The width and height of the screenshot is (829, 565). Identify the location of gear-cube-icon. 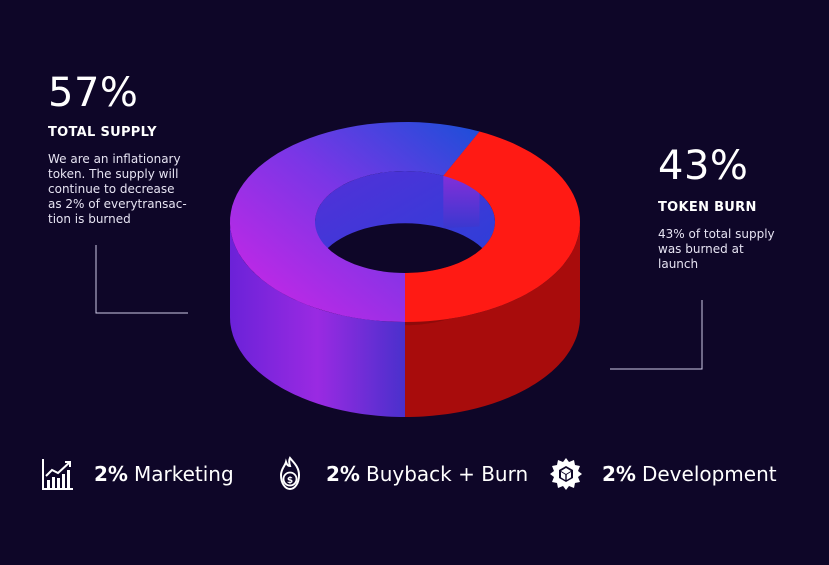
(566, 474).